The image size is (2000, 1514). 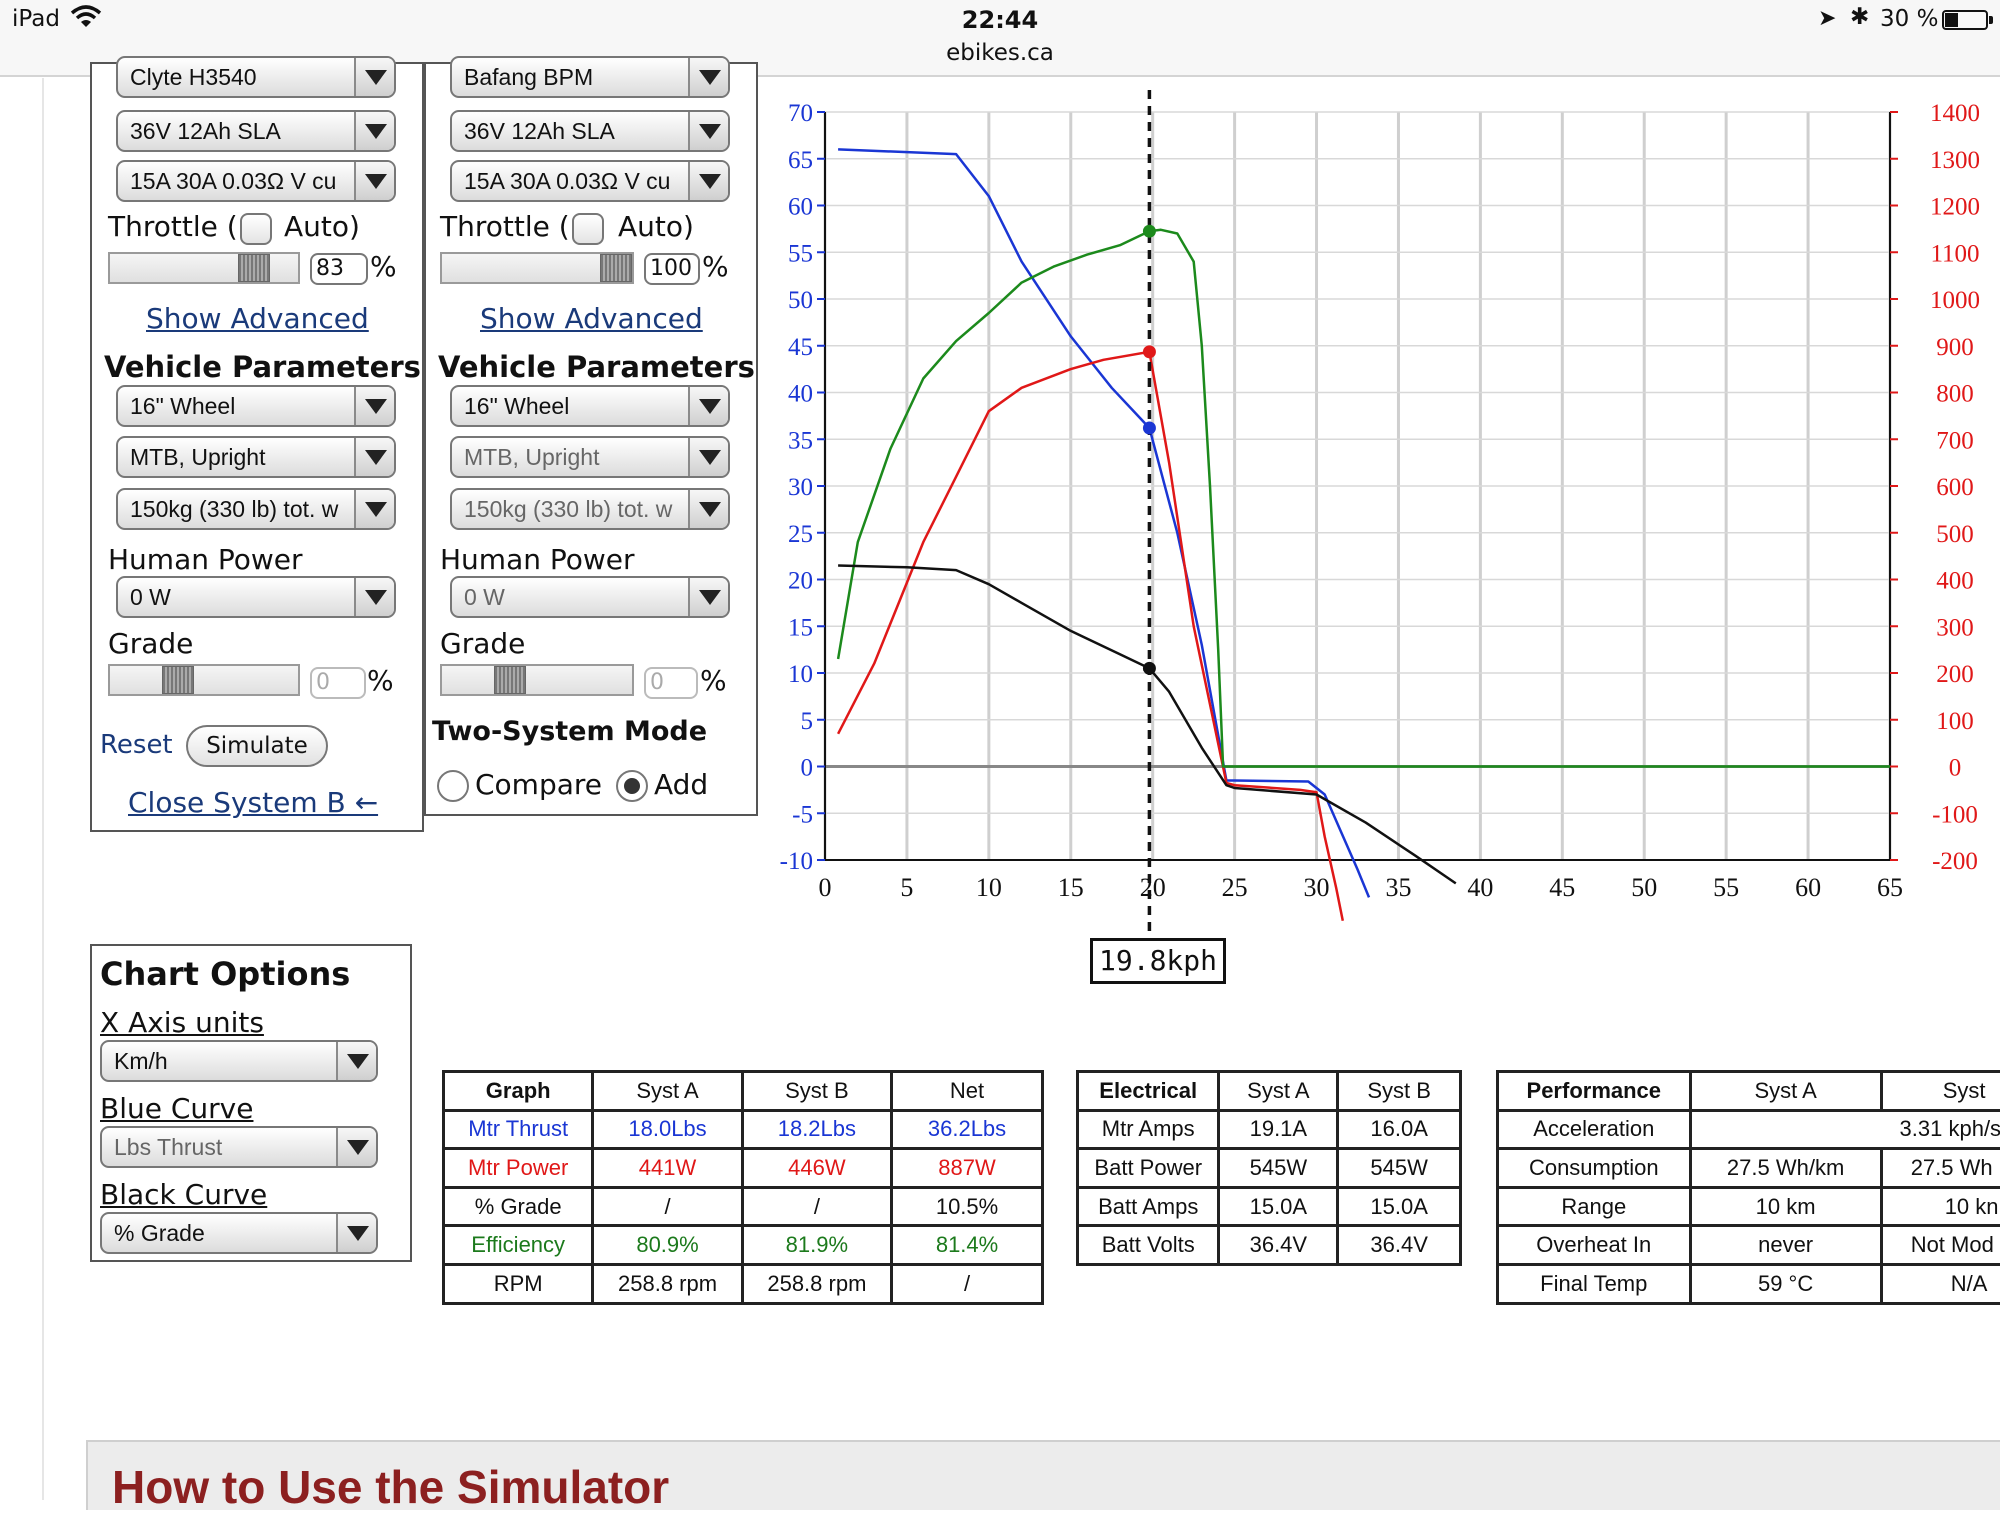 What do you see at coordinates (1594, 1129) in the screenshot?
I see `table-cell: Acceleration` at bounding box center [1594, 1129].